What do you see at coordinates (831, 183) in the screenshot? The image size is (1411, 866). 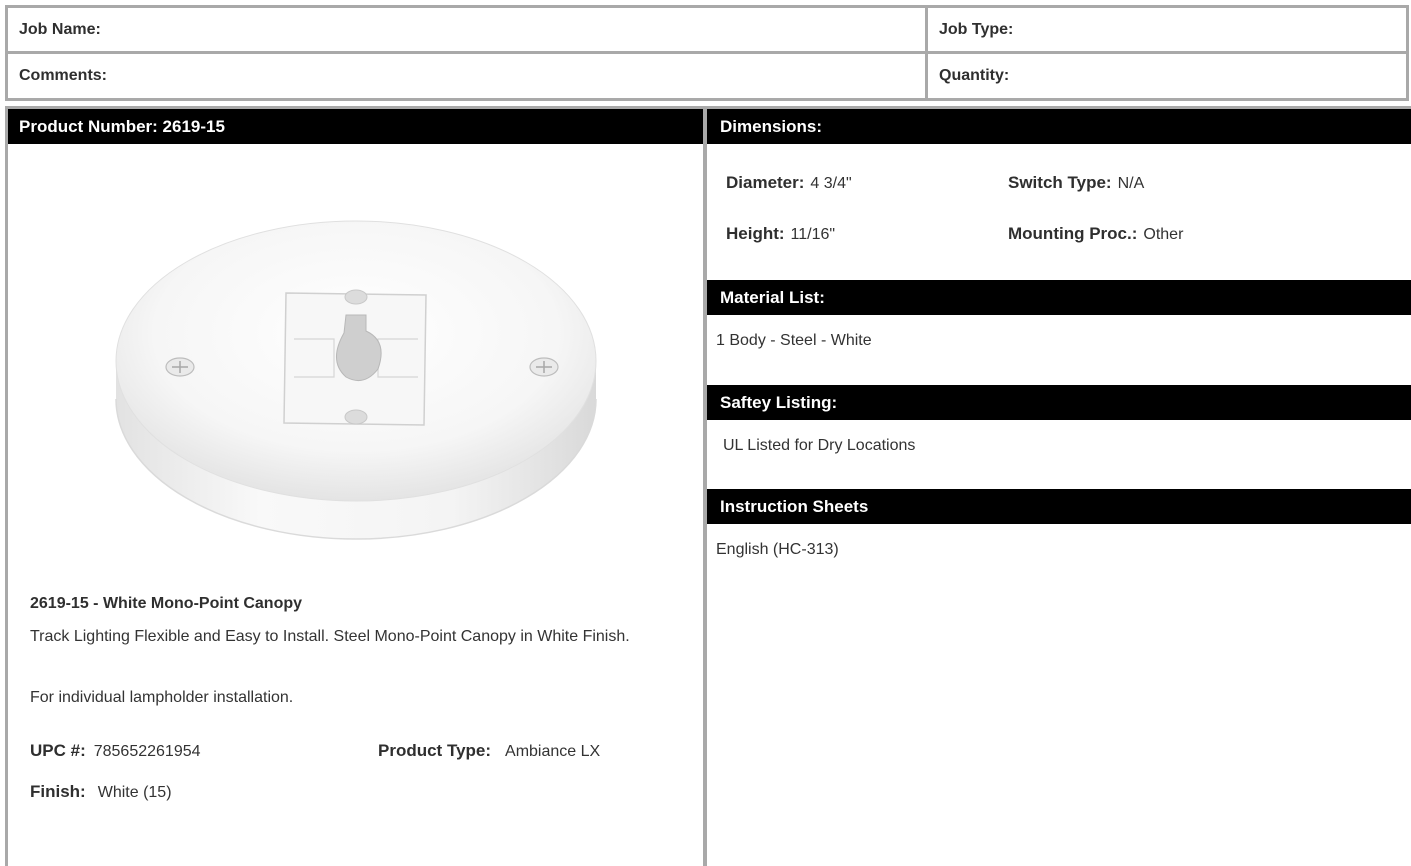 I see `diameter-value: 4 3/4"` at bounding box center [831, 183].